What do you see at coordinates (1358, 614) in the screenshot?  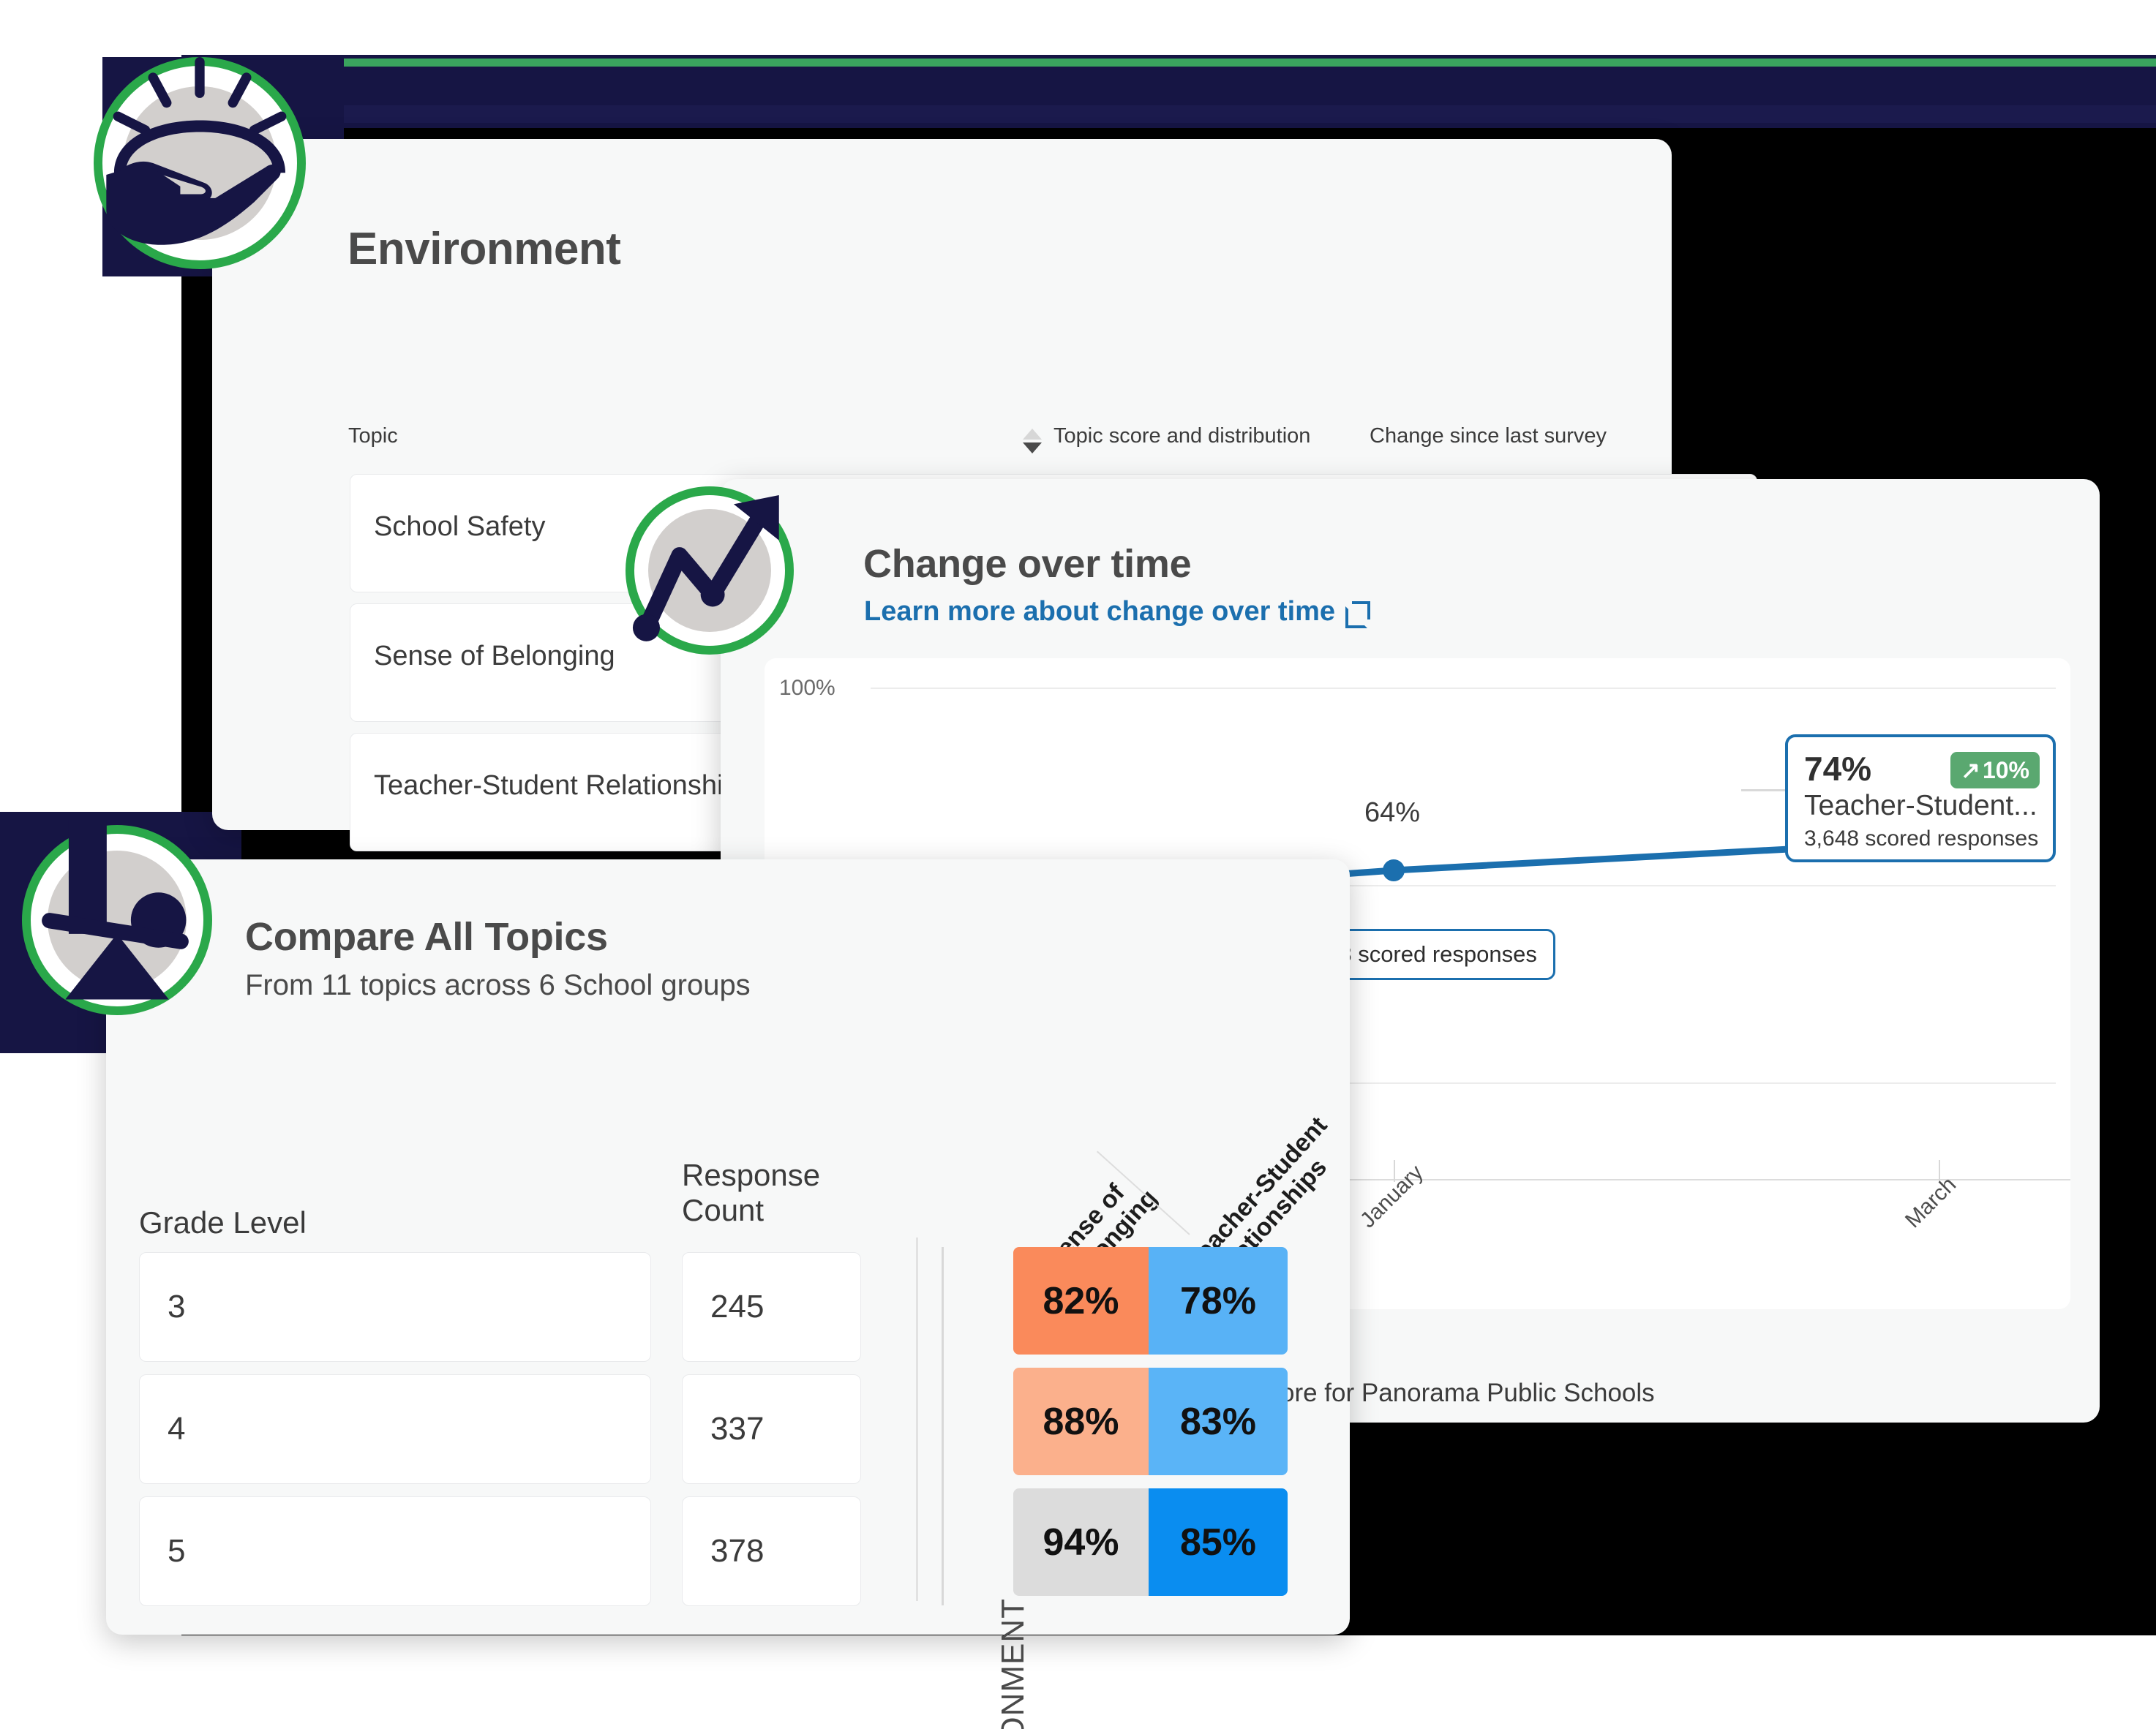 I see `external-link-icon` at bounding box center [1358, 614].